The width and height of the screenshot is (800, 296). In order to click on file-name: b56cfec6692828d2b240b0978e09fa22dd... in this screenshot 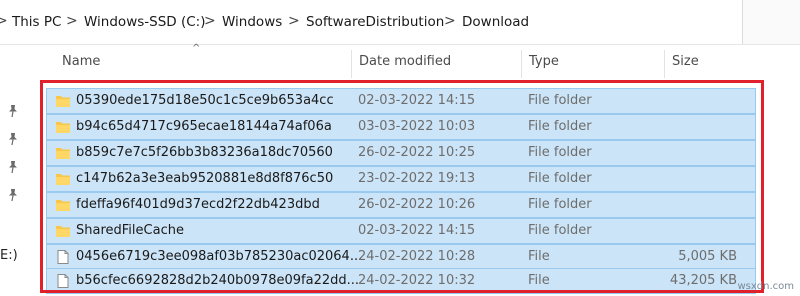, I will do `click(218, 280)`.